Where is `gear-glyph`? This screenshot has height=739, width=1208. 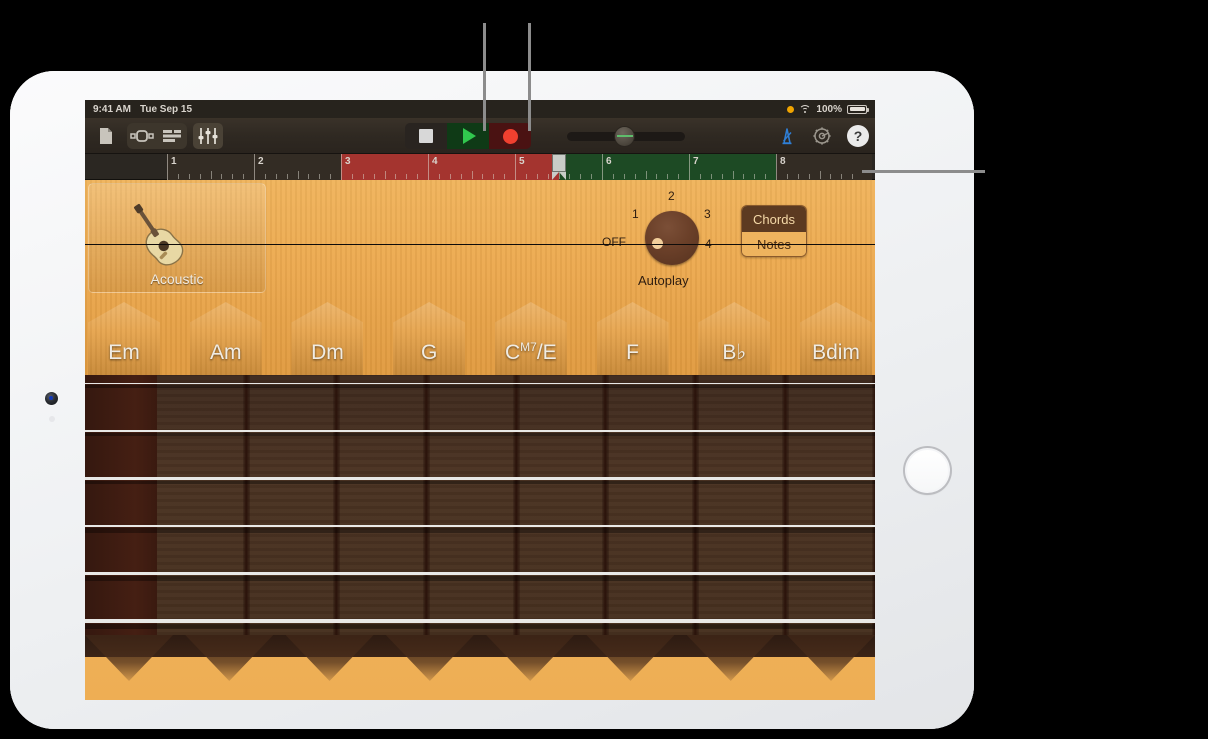 gear-glyph is located at coordinates (822, 136).